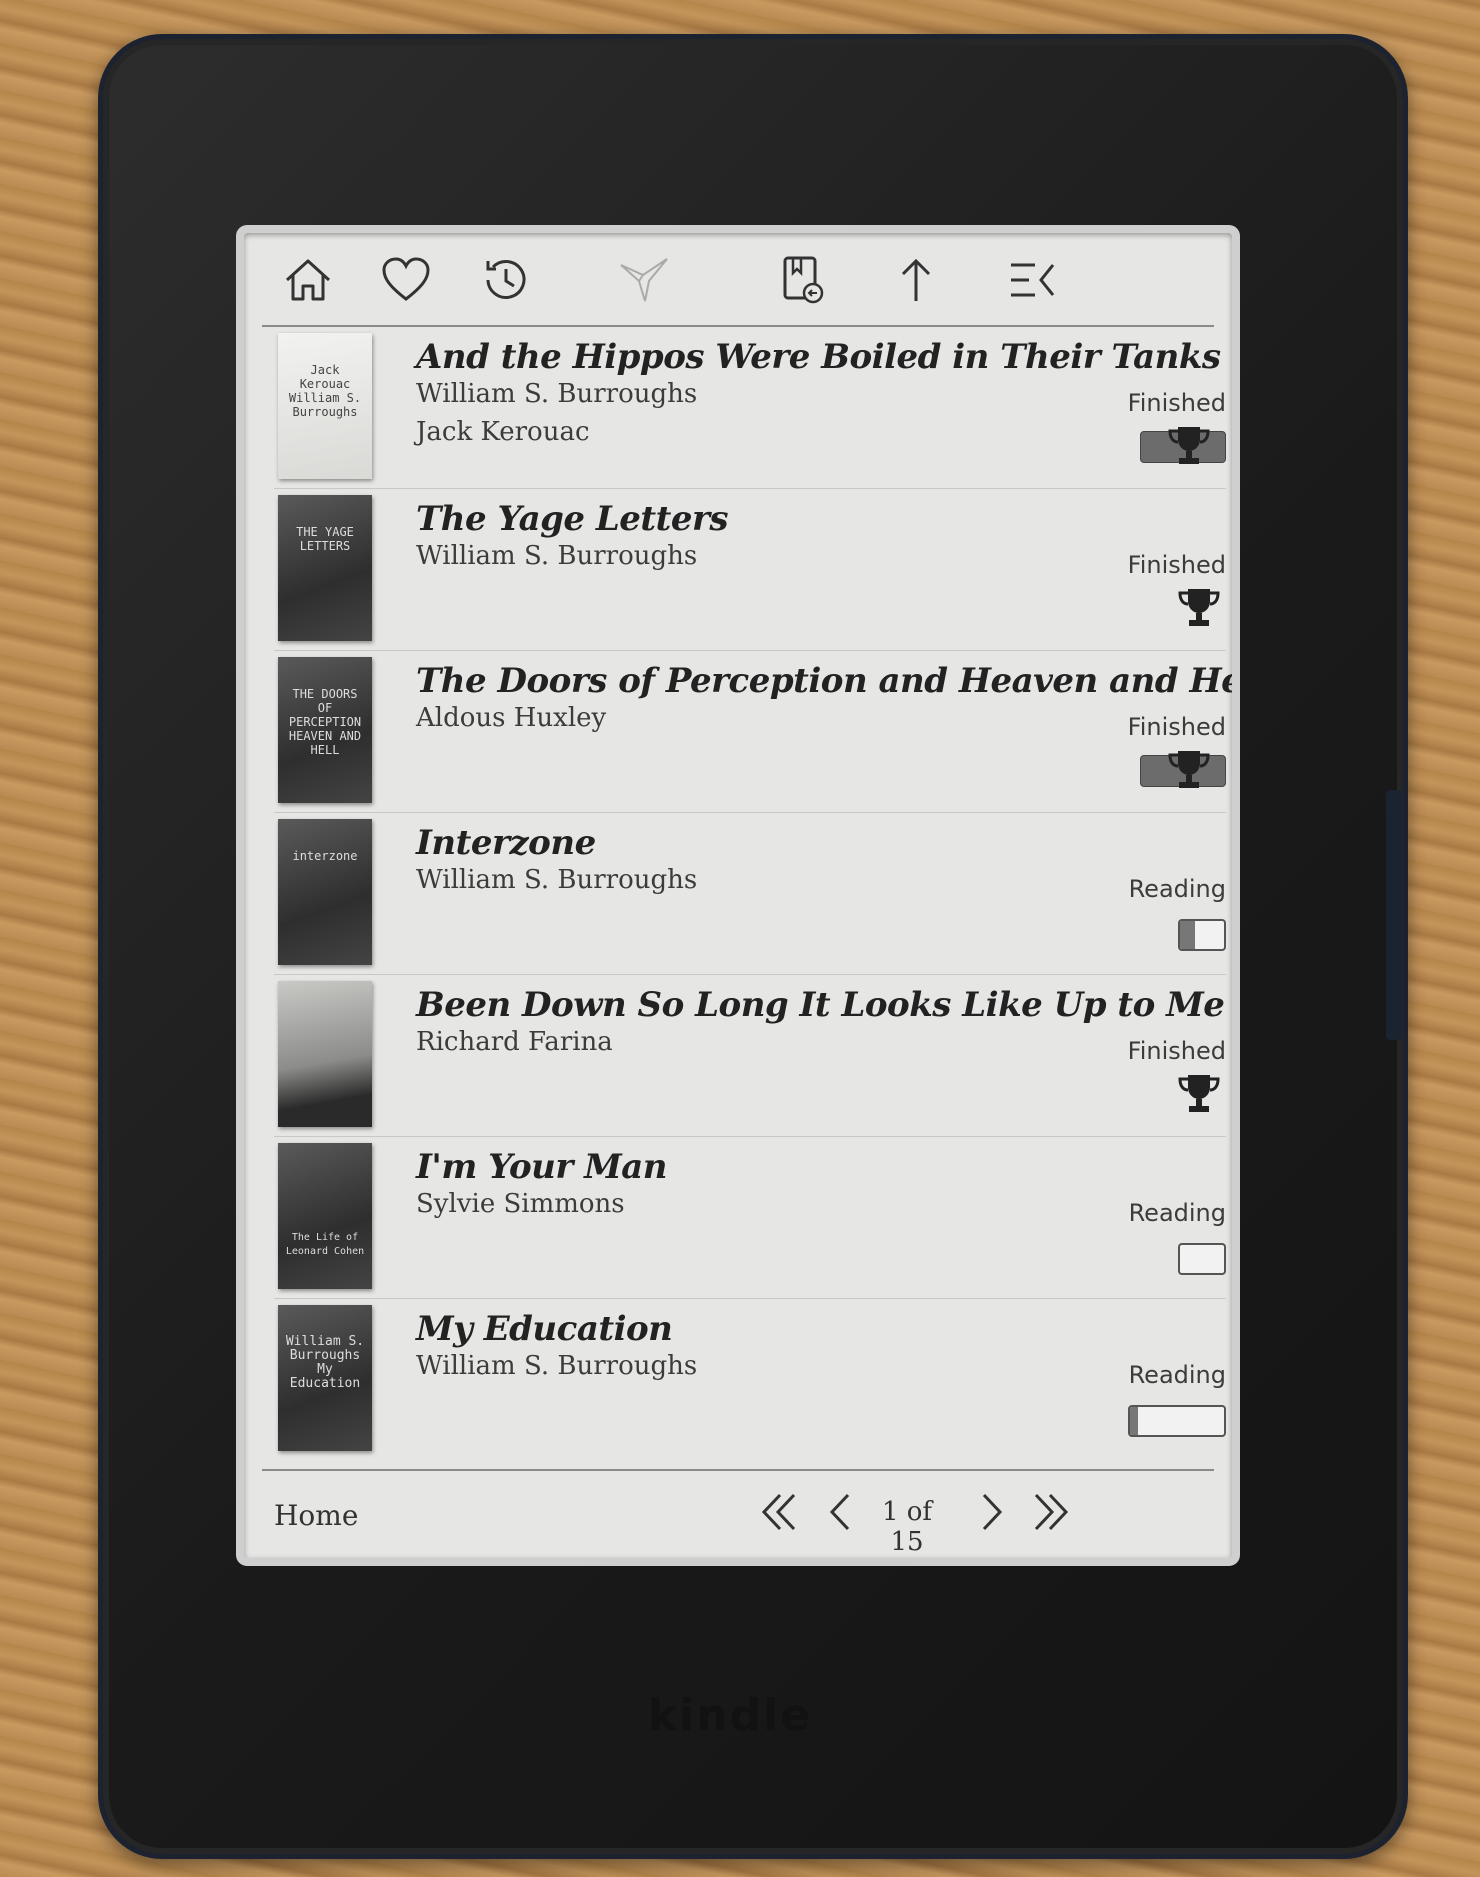 This screenshot has width=1480, height=1877. What do you see at coordinates (325, 1054) in the screenshot?
I see `book-cover` at bounding box center [325, 1054].